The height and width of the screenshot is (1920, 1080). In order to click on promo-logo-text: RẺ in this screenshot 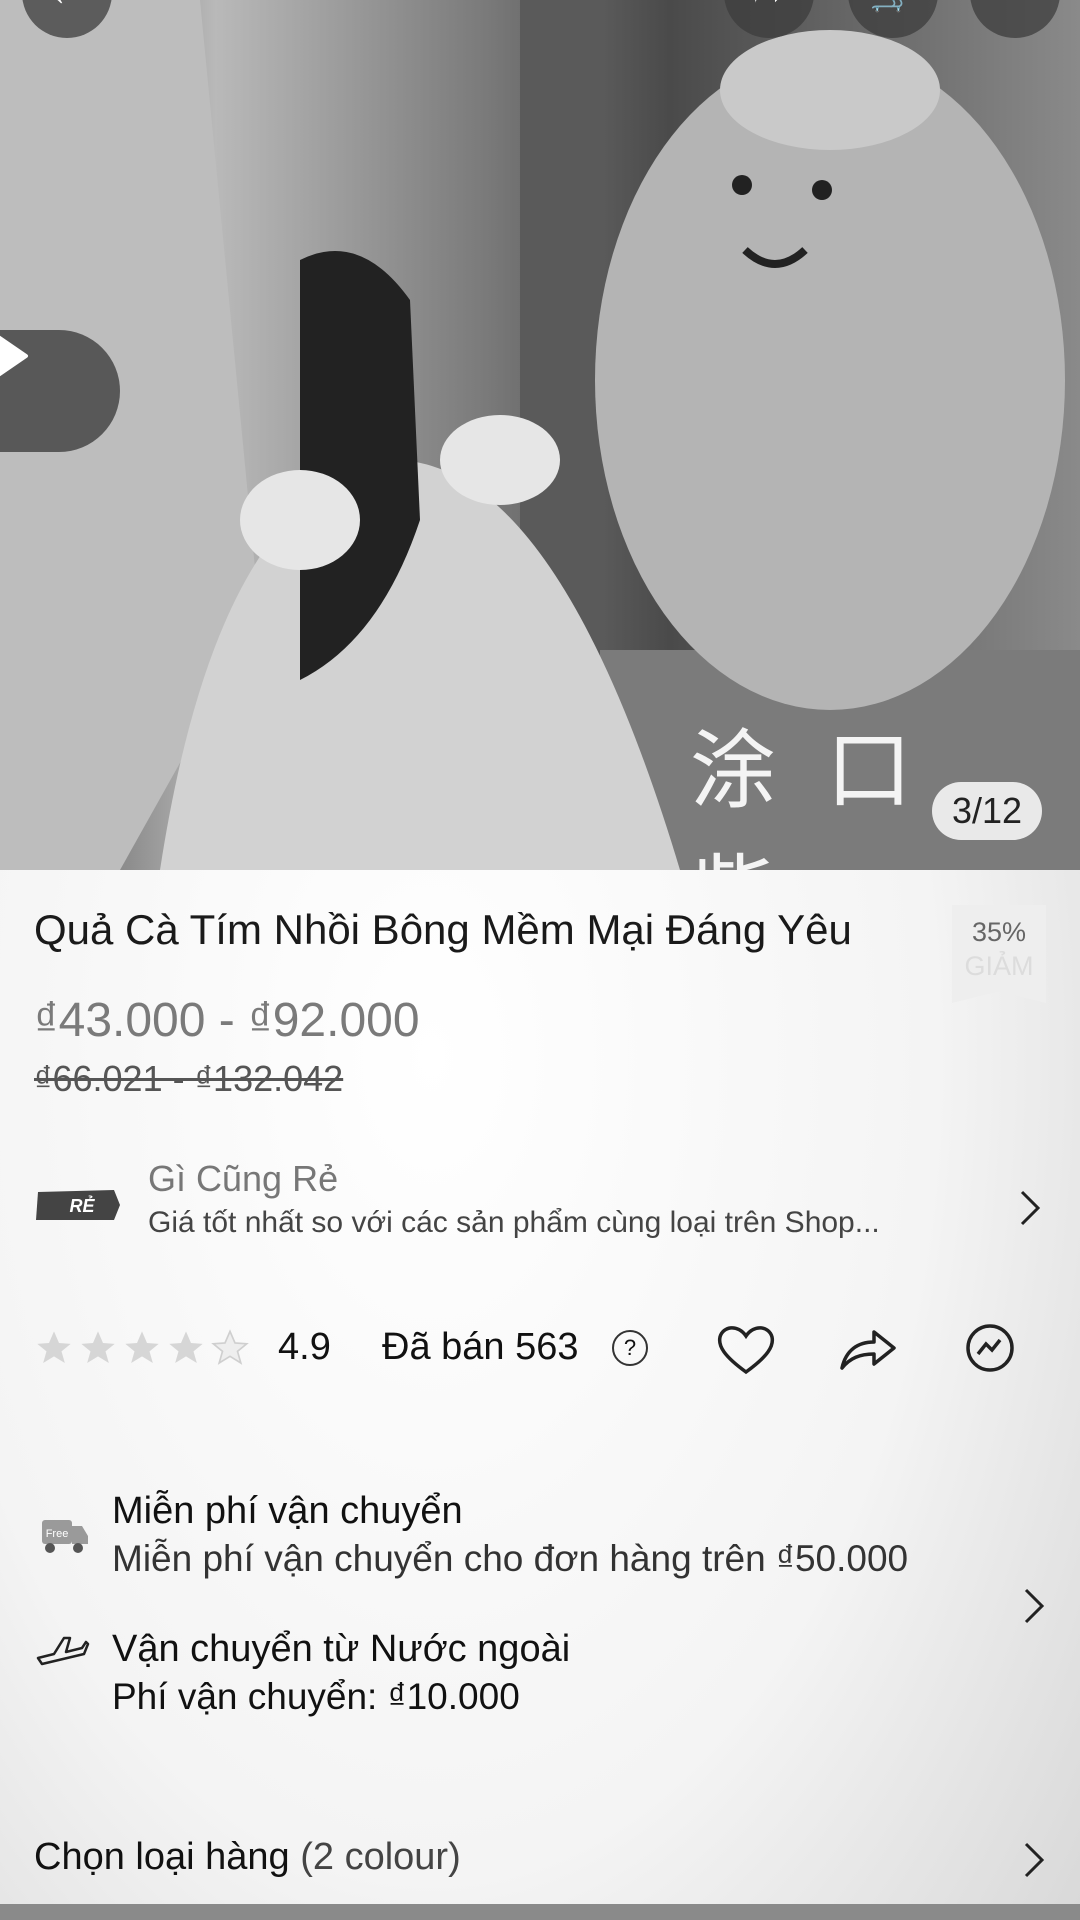, I will do `click(82, 1205)`.